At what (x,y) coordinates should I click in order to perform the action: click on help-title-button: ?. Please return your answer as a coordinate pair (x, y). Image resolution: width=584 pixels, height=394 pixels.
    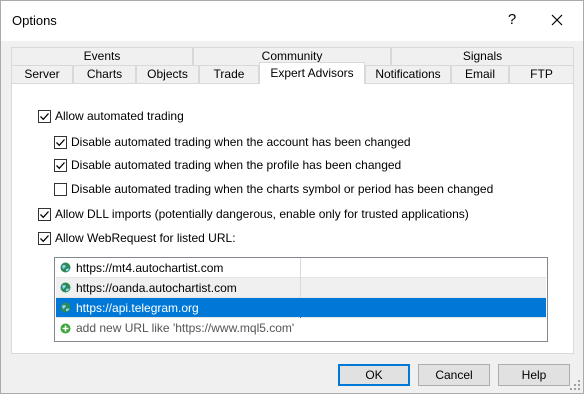
    Looking at the image, I should click on (512, 20).